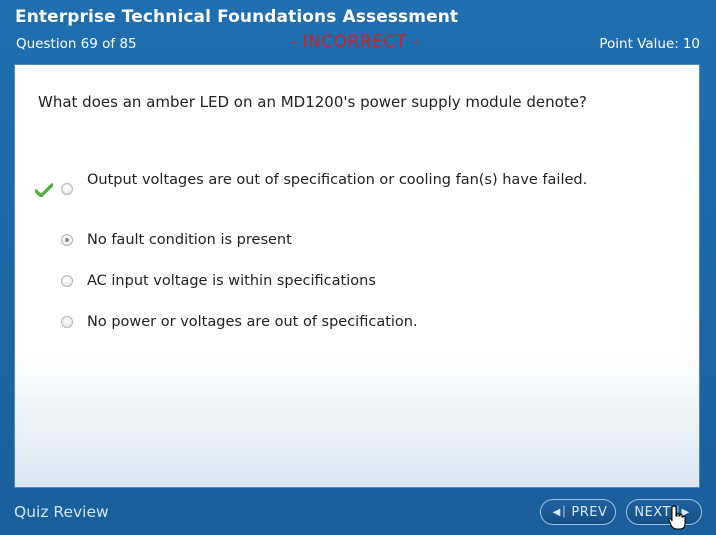  What do you see at coordinates (355, 243) in the screenshot?
I see `answer-option-2: No fault condition is present` at bounding box center [355, 243].